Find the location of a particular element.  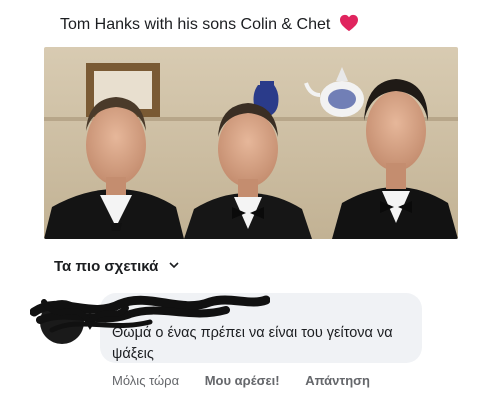

like-button: Μου αρέσει! is located at coordinates (242, 380).